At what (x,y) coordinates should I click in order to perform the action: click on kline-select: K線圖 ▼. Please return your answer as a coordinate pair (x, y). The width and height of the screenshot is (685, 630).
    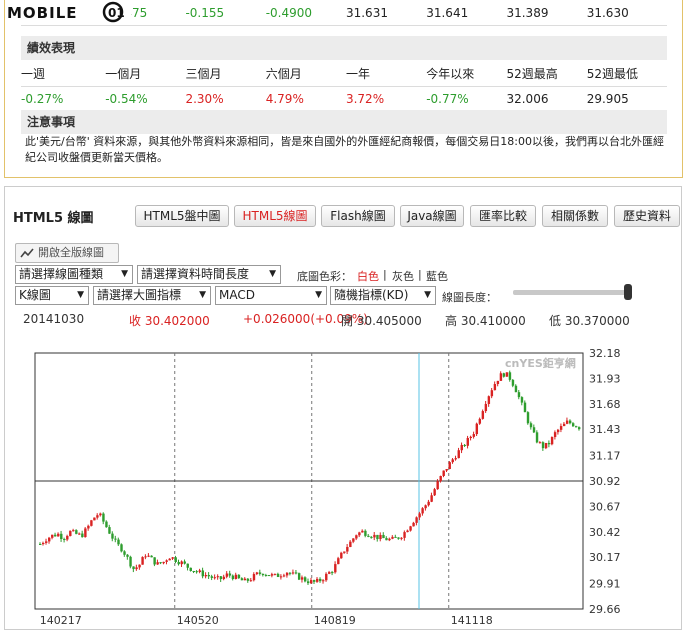
    Looking at the image, I should click on (52, 295).